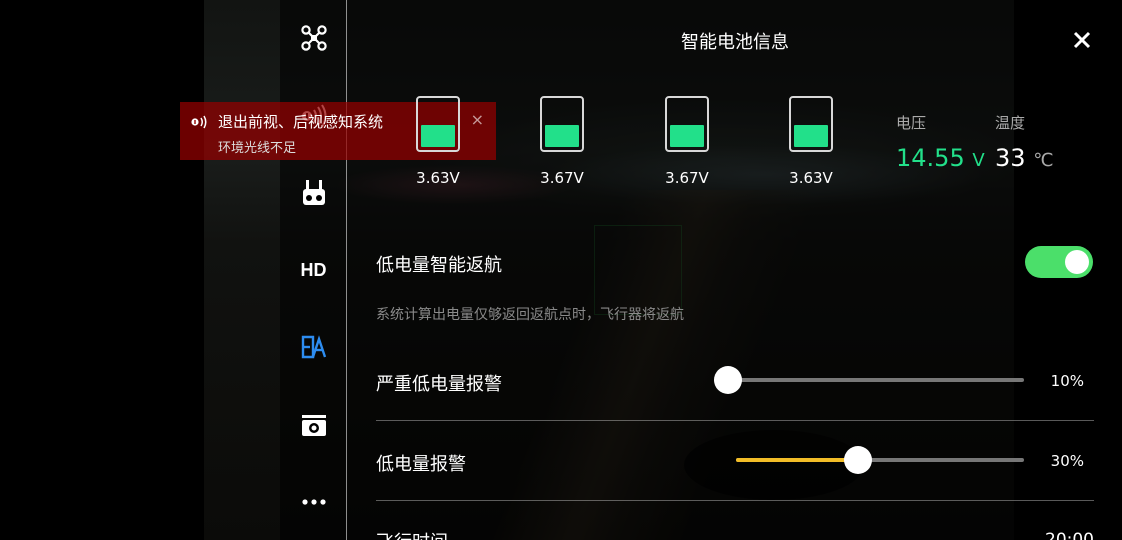 The image size is (1122, 540). I want to click on flight-time-value: 20:00, so click(1069, 535).